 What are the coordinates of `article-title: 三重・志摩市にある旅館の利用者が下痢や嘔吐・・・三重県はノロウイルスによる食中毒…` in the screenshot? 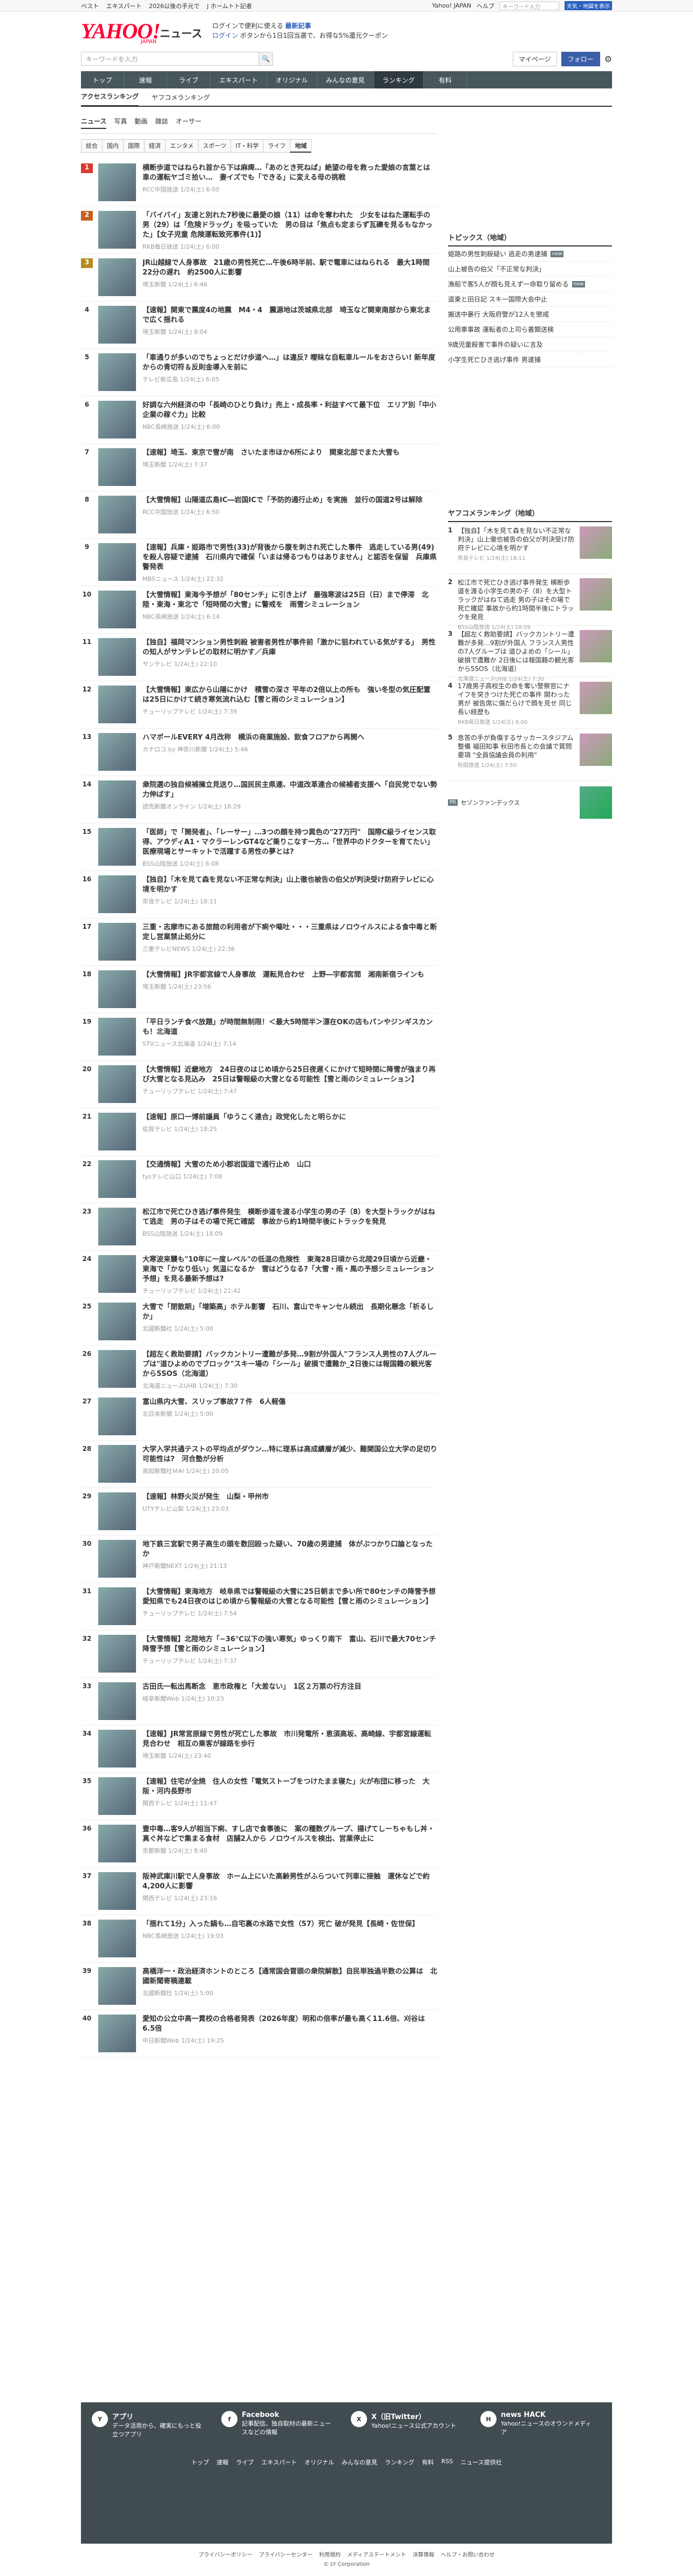 It's located at (290, 932).